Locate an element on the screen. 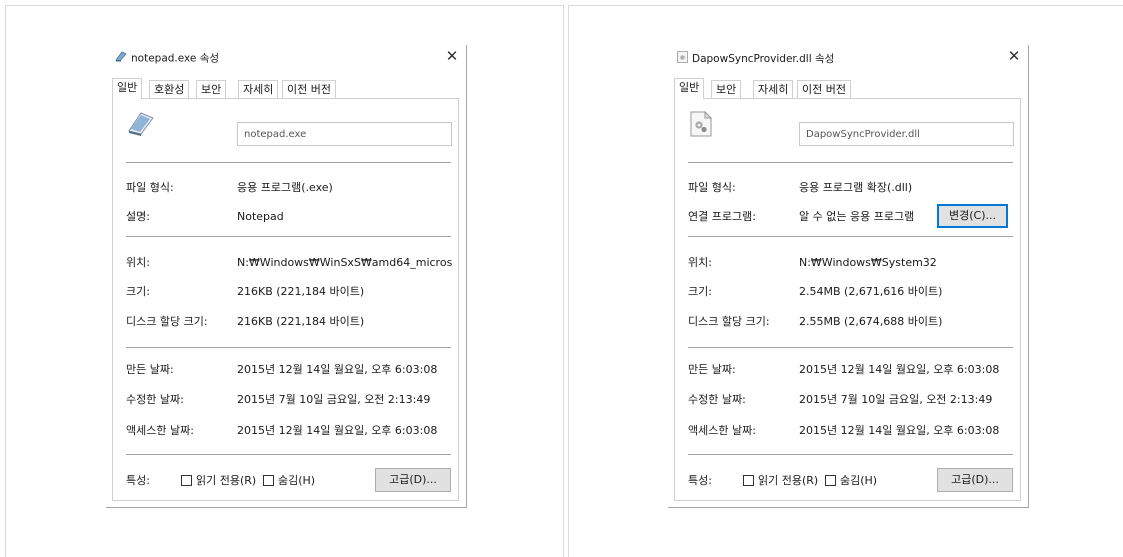 The height and width of the screenshot is (557, 1123). file-type-value: 응용 프로그램(.exe) is located at coordinates (285, 187).